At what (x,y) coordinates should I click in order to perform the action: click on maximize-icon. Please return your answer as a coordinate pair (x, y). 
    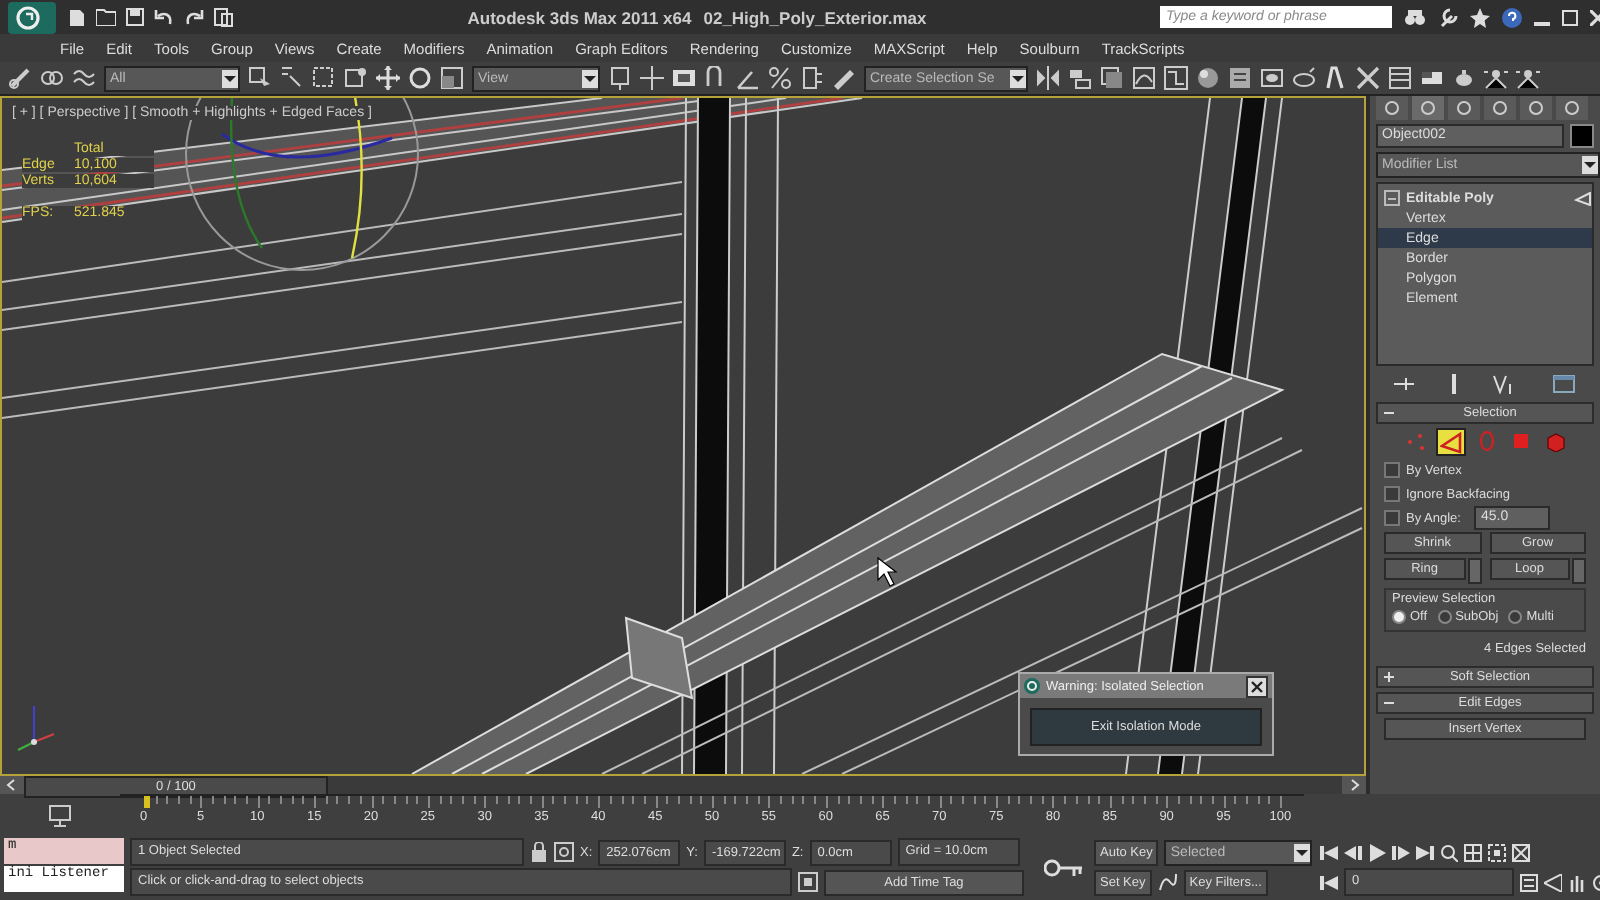
    Looking at the image, I should click on (1570, 17).